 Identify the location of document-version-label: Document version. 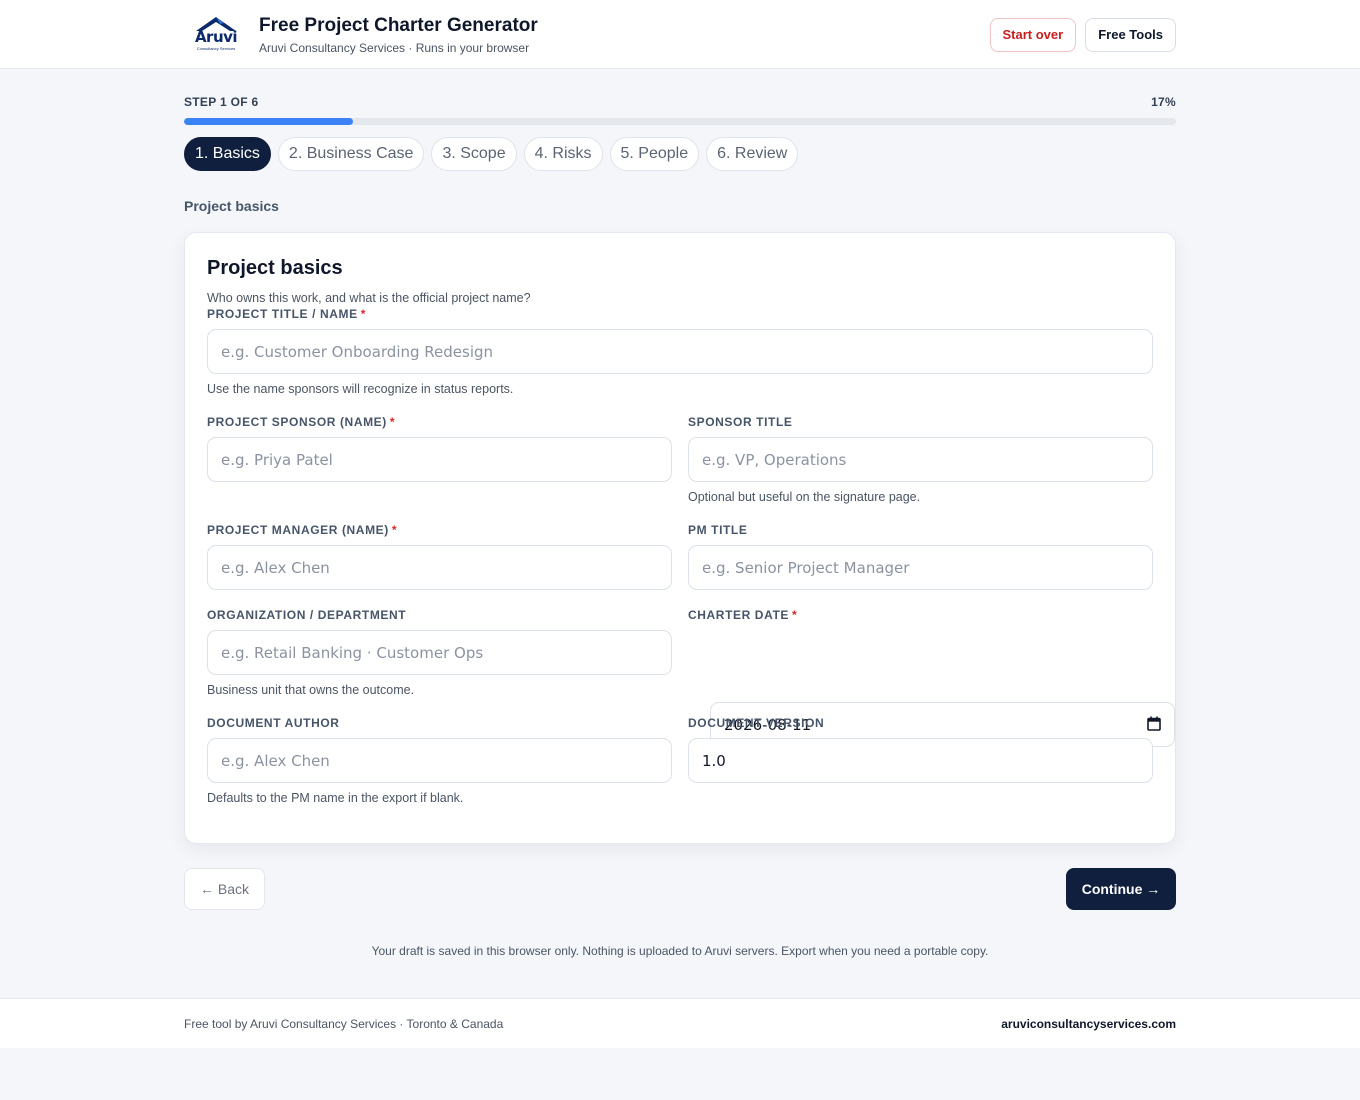
(756, 723).